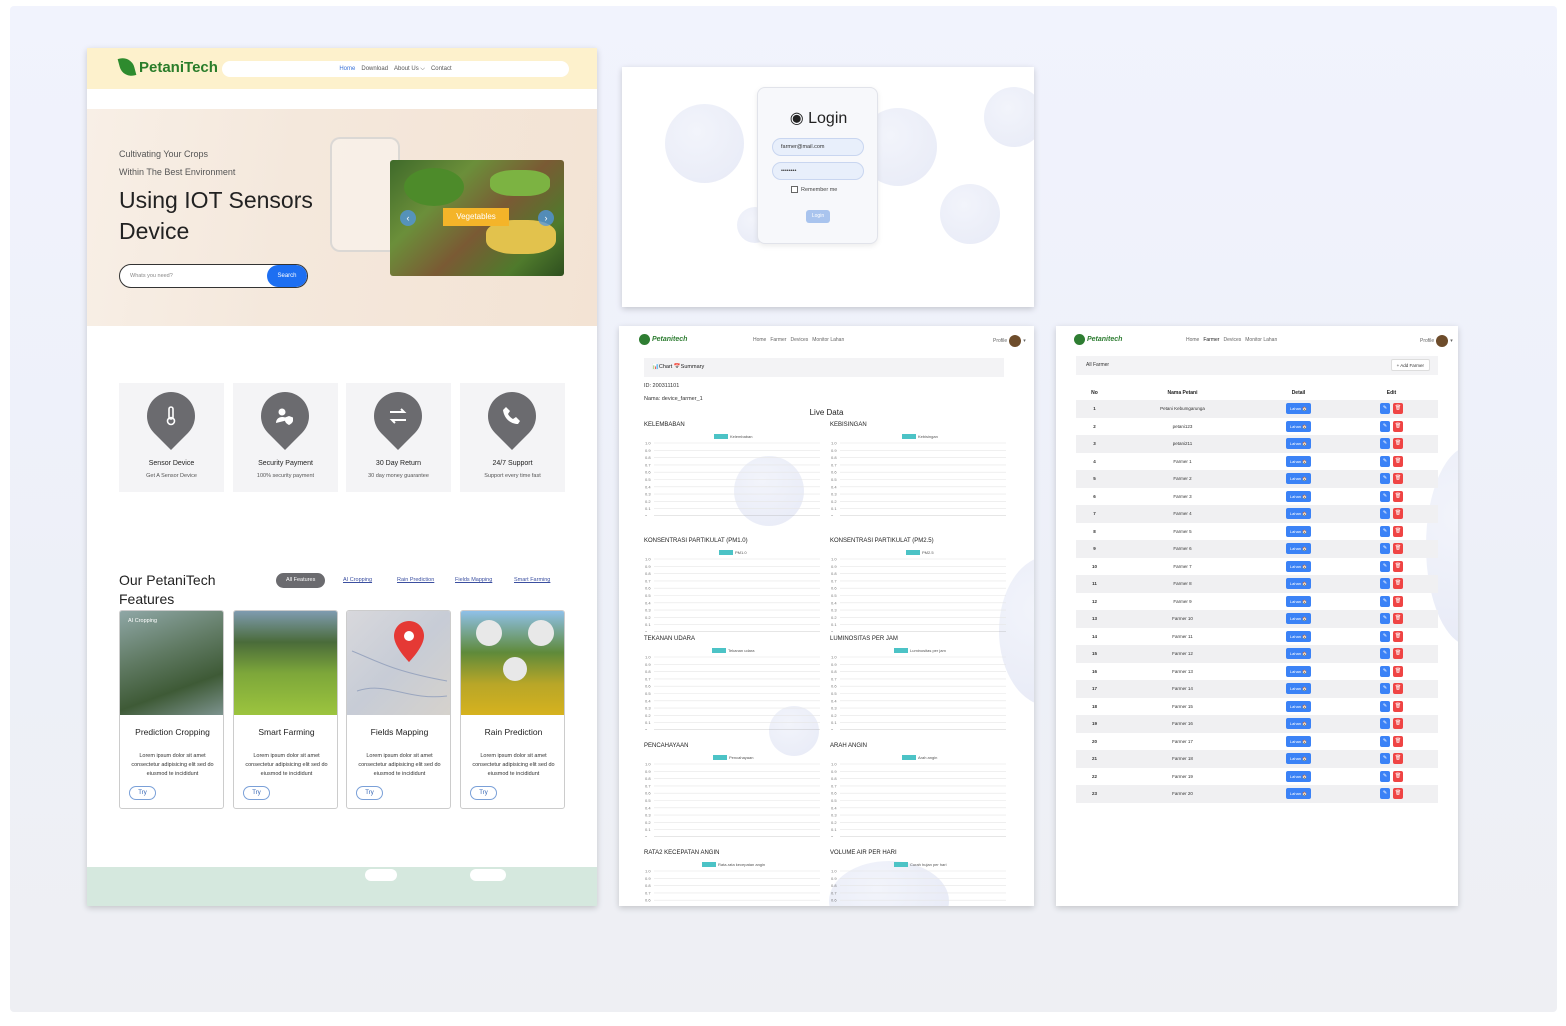 The width and height of the screenshot is (1566, 1026). Describe the element at coordinates (1410, 365) in the screenshot. I see `add-farmer-button: + Add Farmer` at that location.